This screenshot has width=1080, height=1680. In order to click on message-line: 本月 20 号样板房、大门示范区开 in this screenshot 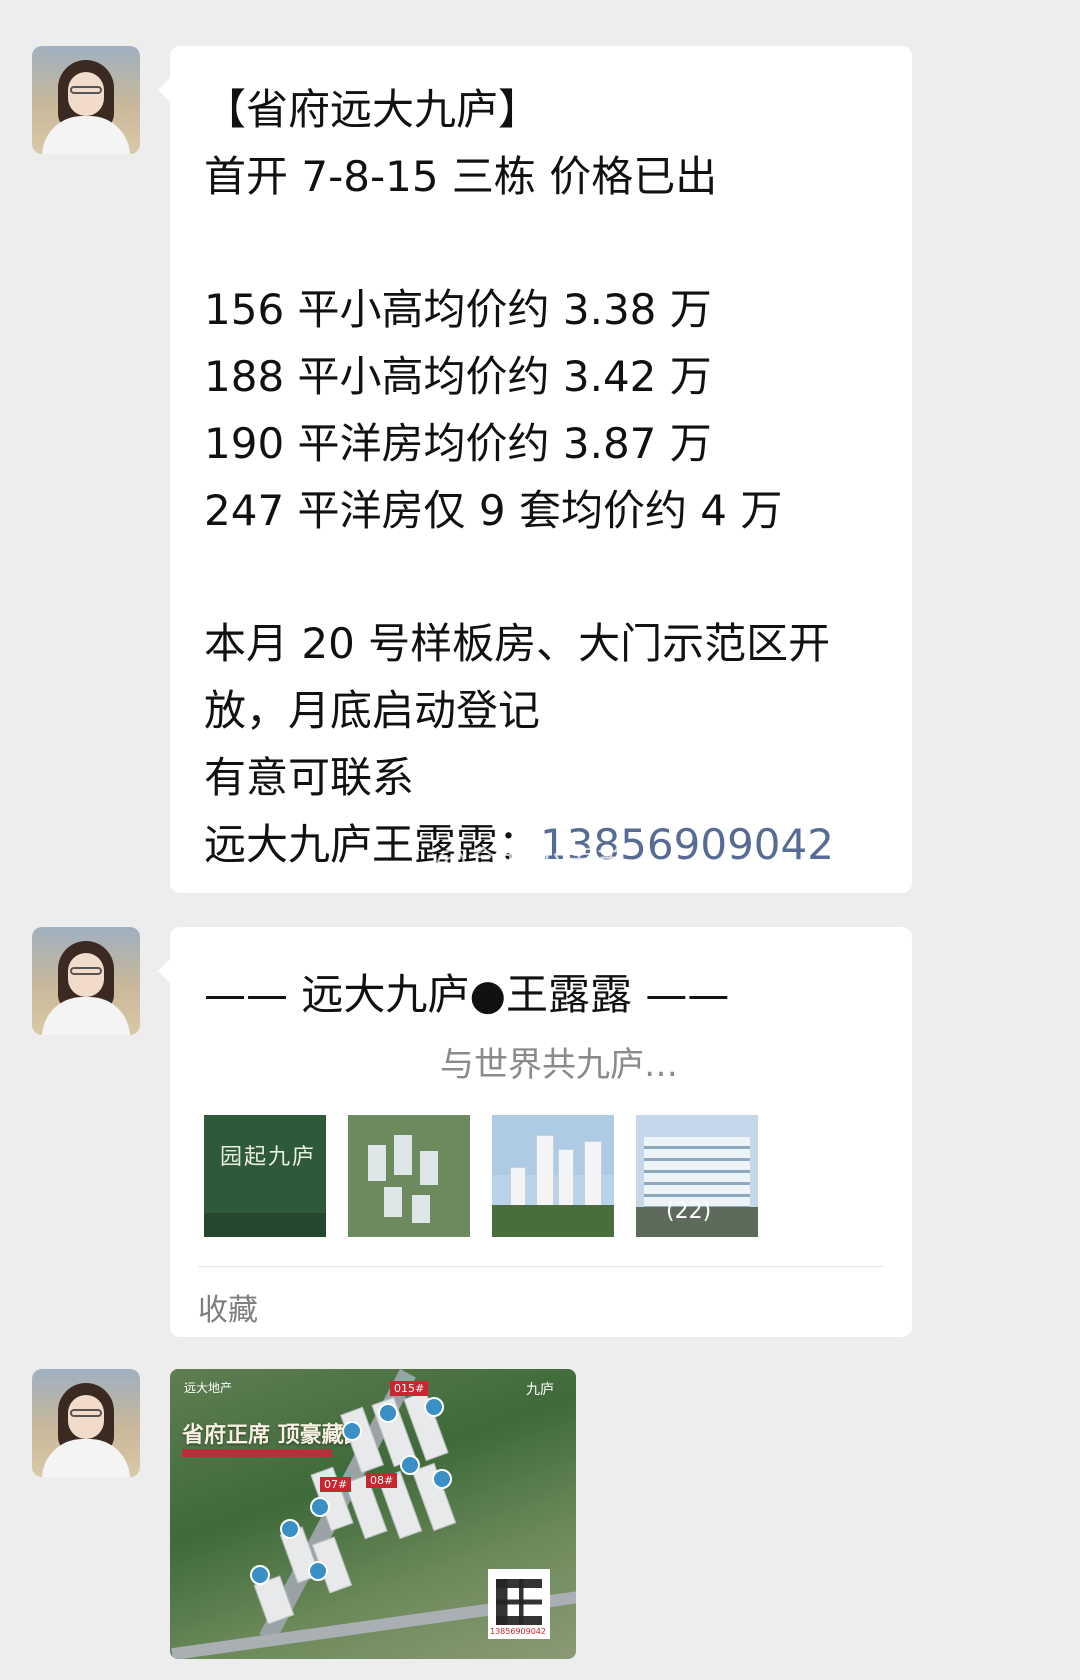, I will do `click(517, 643)`.